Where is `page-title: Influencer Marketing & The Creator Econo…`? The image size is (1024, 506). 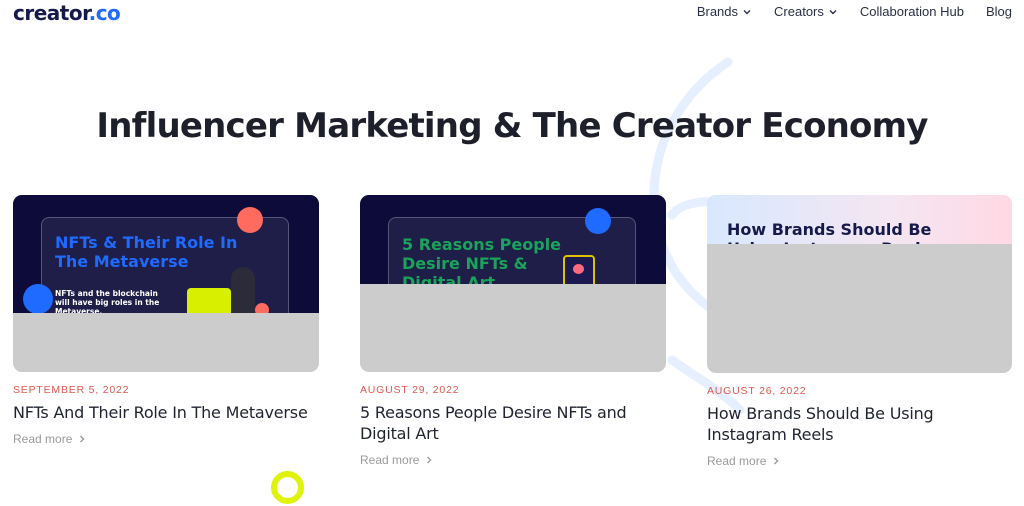
page-title: Influencer Marketing & The Creator Econo… is located at coordinates (512, 126).